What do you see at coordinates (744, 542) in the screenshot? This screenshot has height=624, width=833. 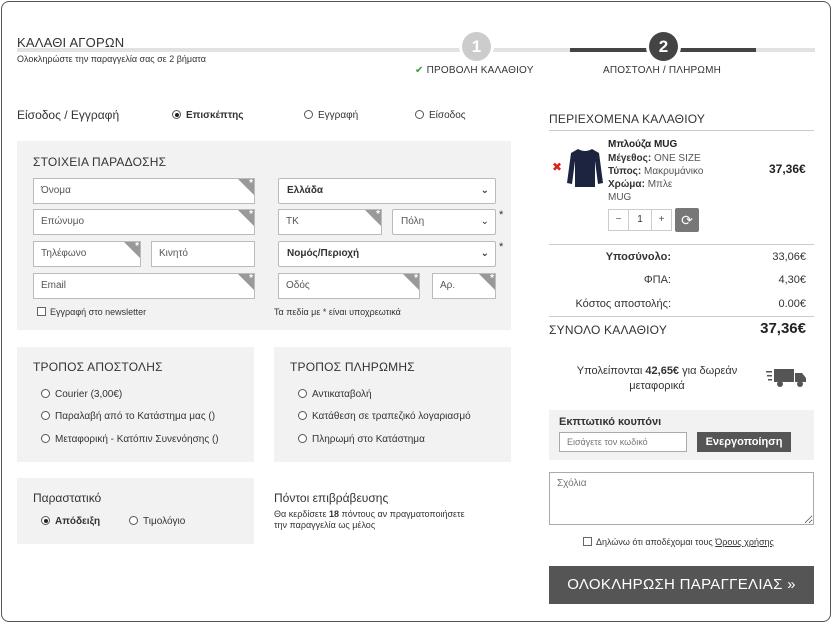 I see `terms-link: Όρους χρήσης` at bounding box center [744, 542].